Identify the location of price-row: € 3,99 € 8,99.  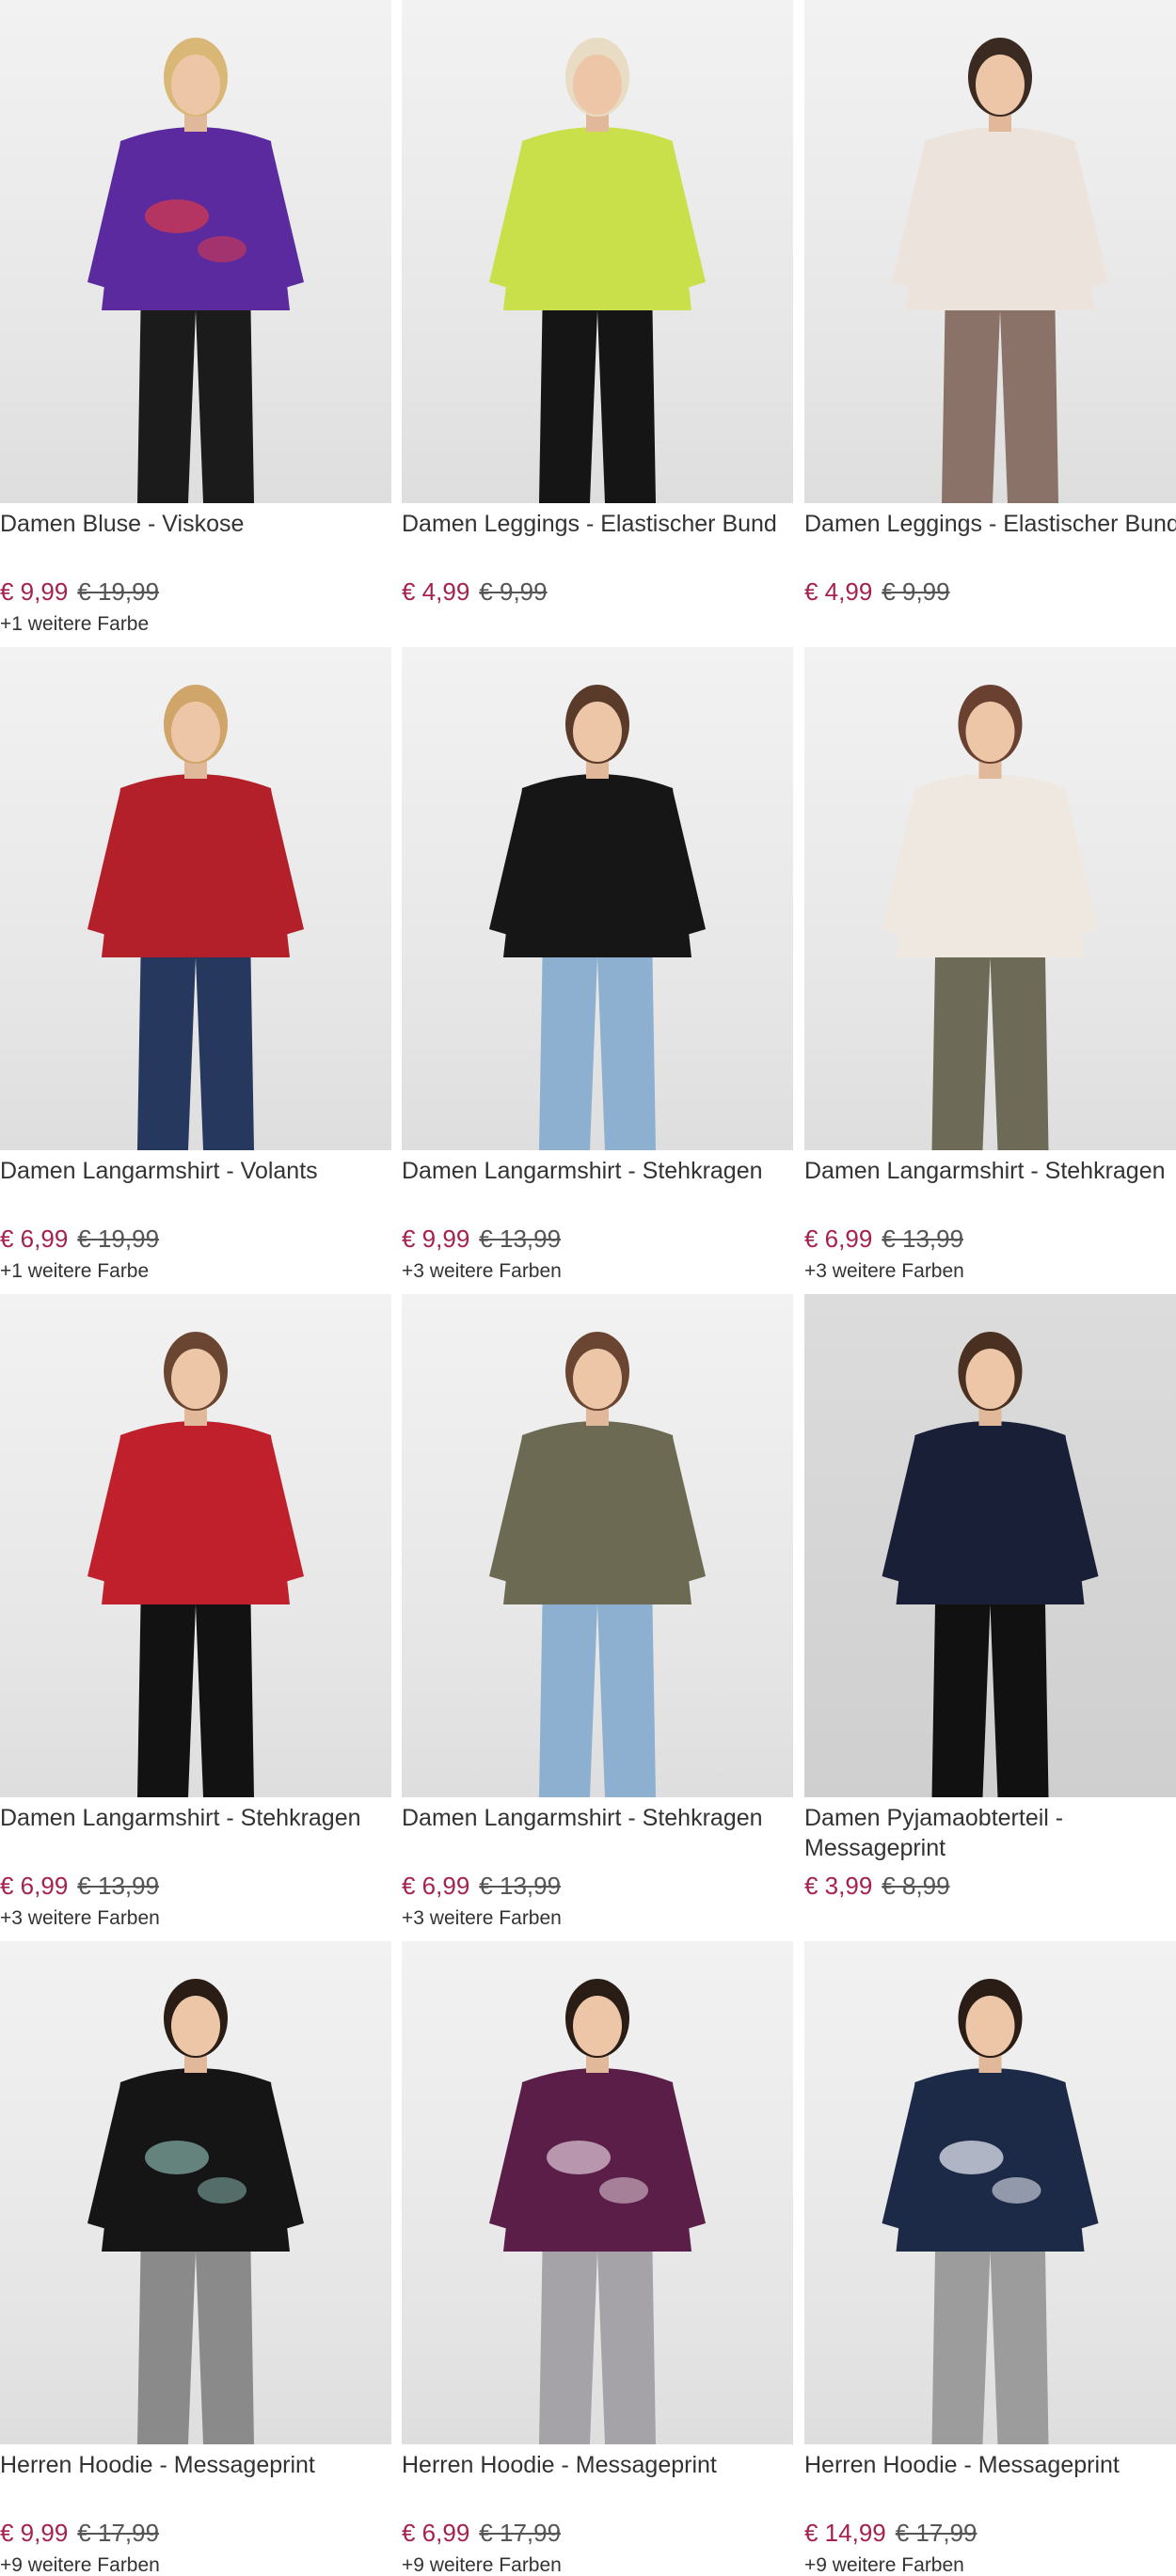
(877, 1886).